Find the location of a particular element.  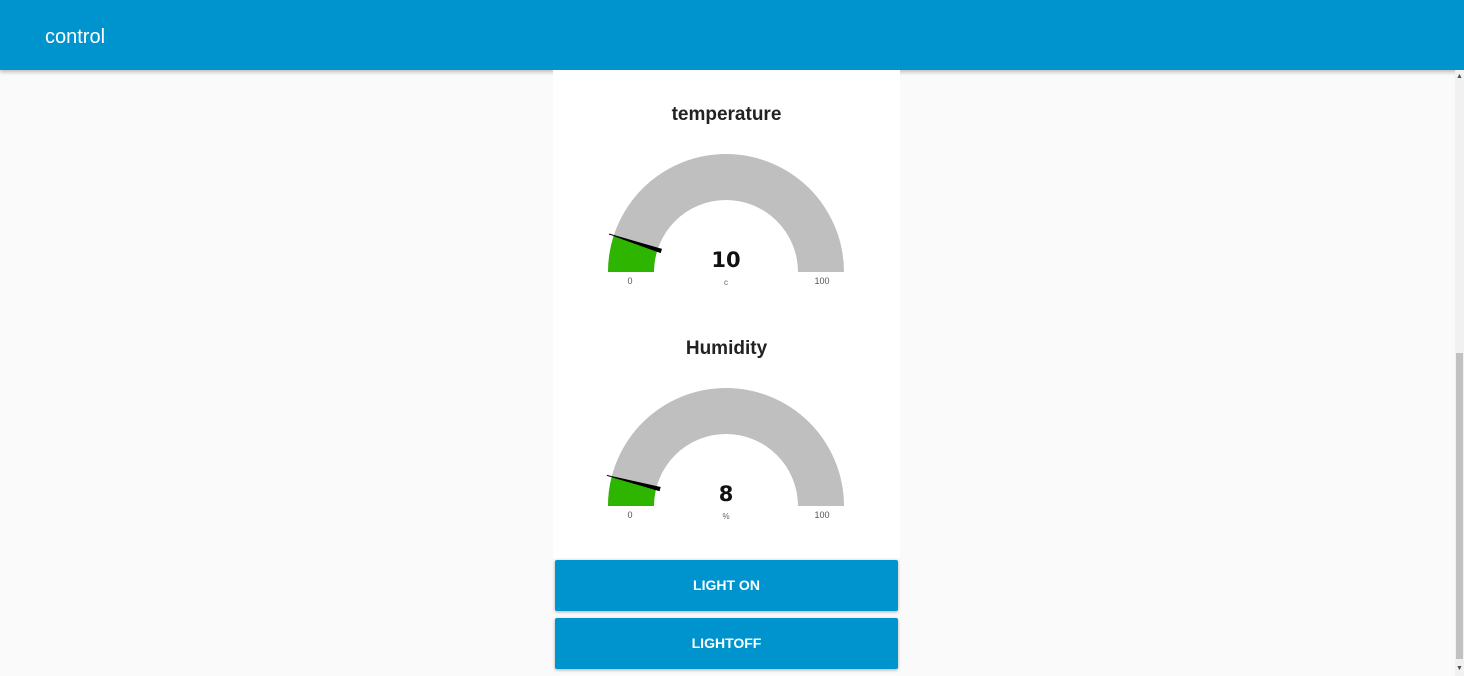

temperature-gauge: 10 c 0 100 is located at coordinates (726, 220).